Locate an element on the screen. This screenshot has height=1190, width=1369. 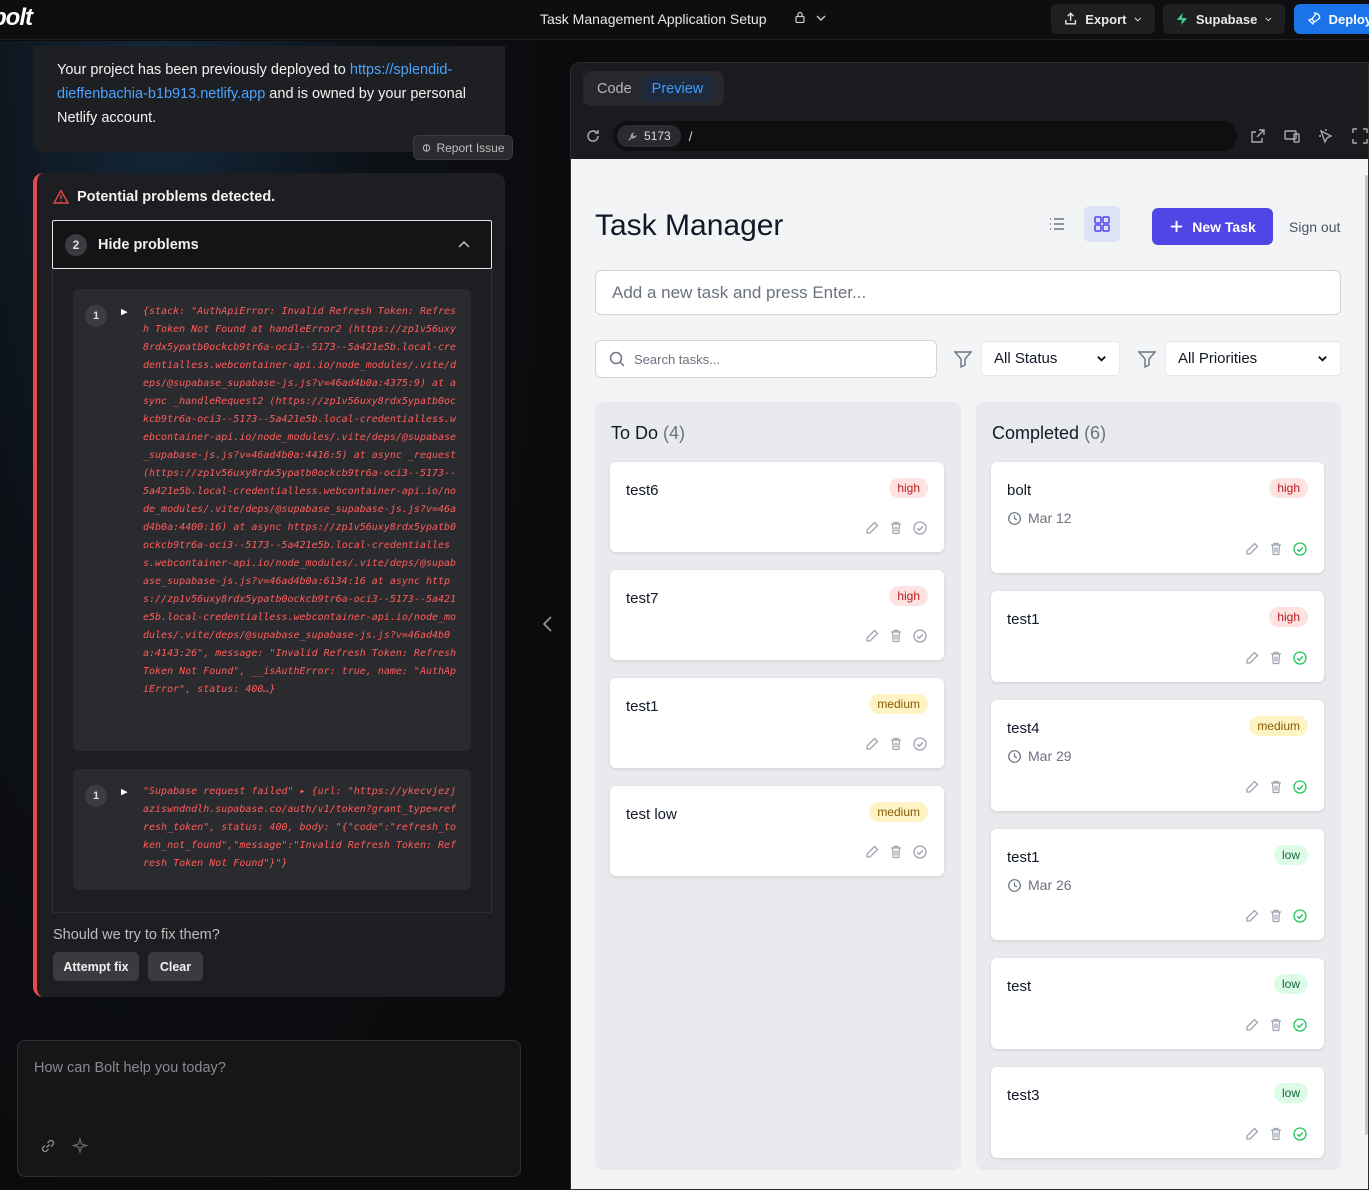
open-external-icon is located at coordinates (1258, 136).